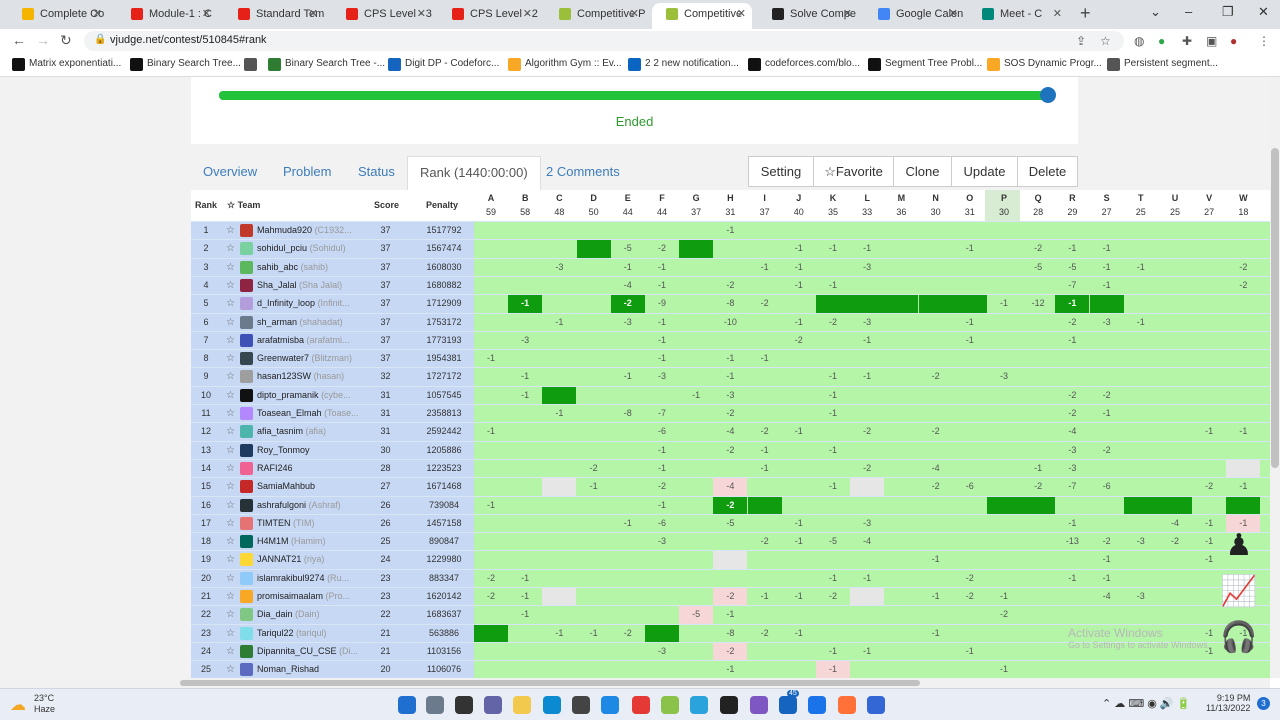 The height and width of the screenshot is (720, 1280). What do you see at coordinates (550, 683) in the screenshot?
I see `horizontal-scroll-thumb` at bounding box center [550, 683].